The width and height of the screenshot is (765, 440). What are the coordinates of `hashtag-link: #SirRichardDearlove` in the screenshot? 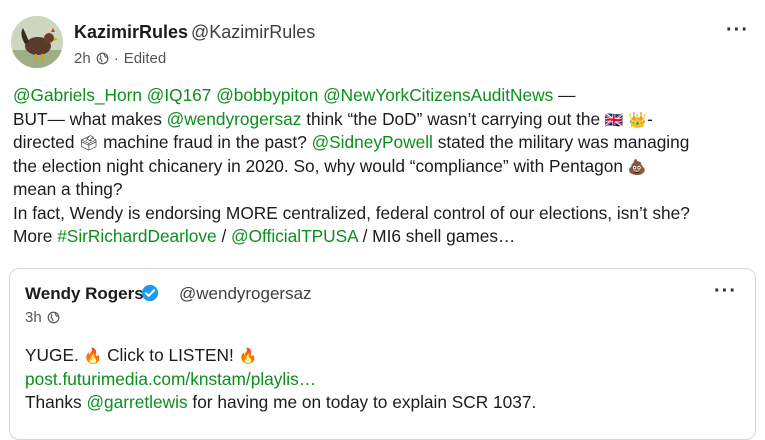 It's located at (136, 236).